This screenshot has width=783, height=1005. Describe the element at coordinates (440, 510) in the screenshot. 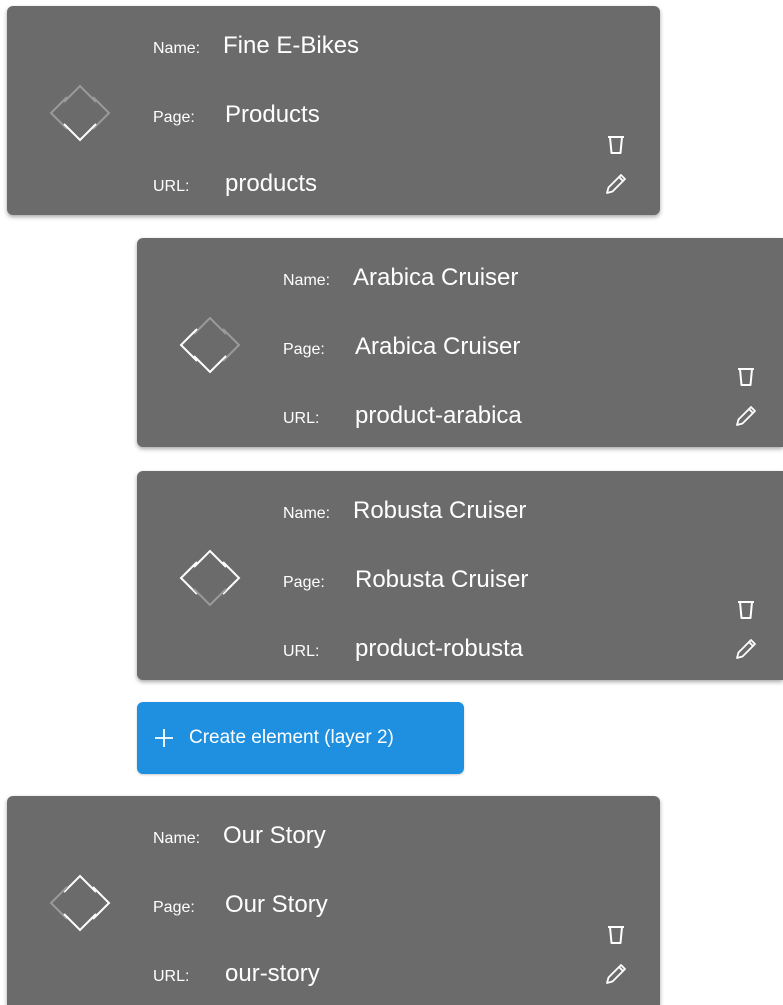

I see `name-value: Robusta Cruiser` at that location.